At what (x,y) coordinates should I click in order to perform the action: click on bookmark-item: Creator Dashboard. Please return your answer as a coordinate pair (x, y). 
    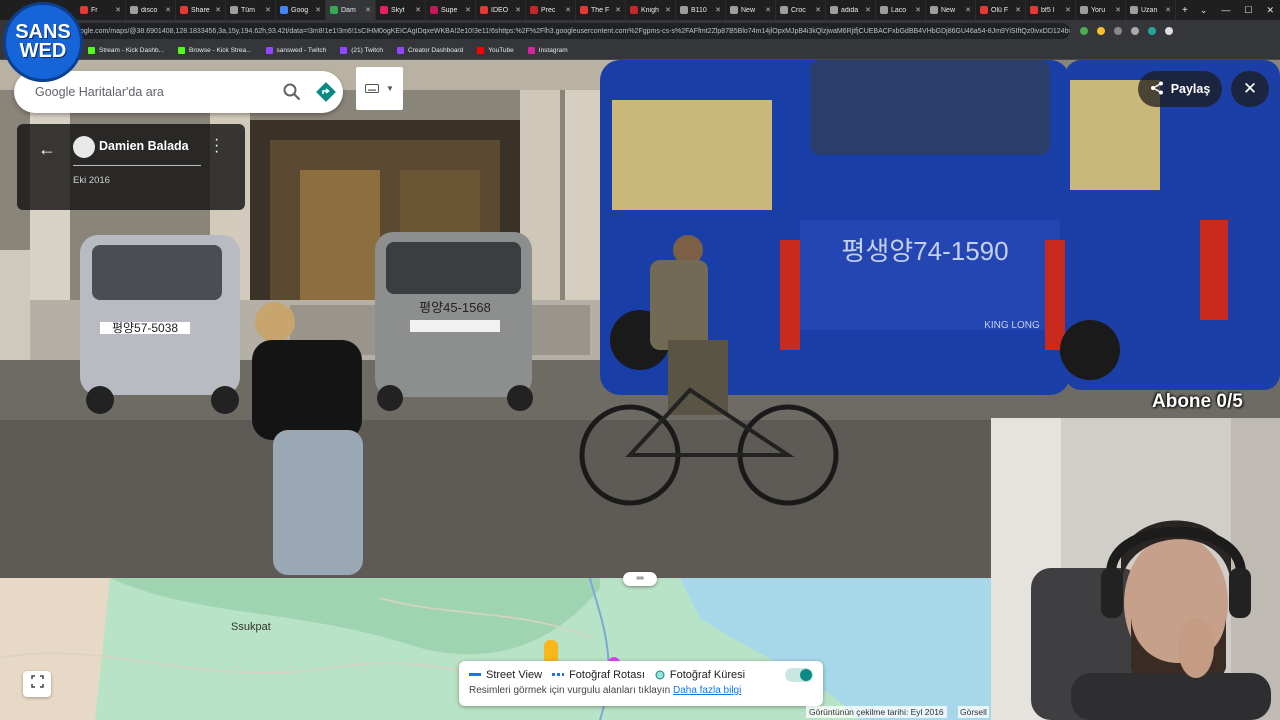
    Looking at the image, I should click on (429, 50).